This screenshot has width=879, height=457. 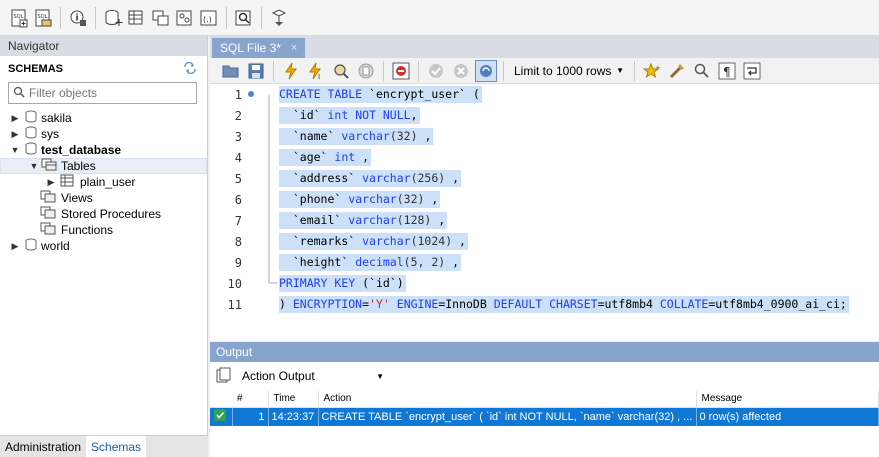 I want to click on code-text: CREATE TABLE `encrypt_user` (, so click(x=380, y=94).